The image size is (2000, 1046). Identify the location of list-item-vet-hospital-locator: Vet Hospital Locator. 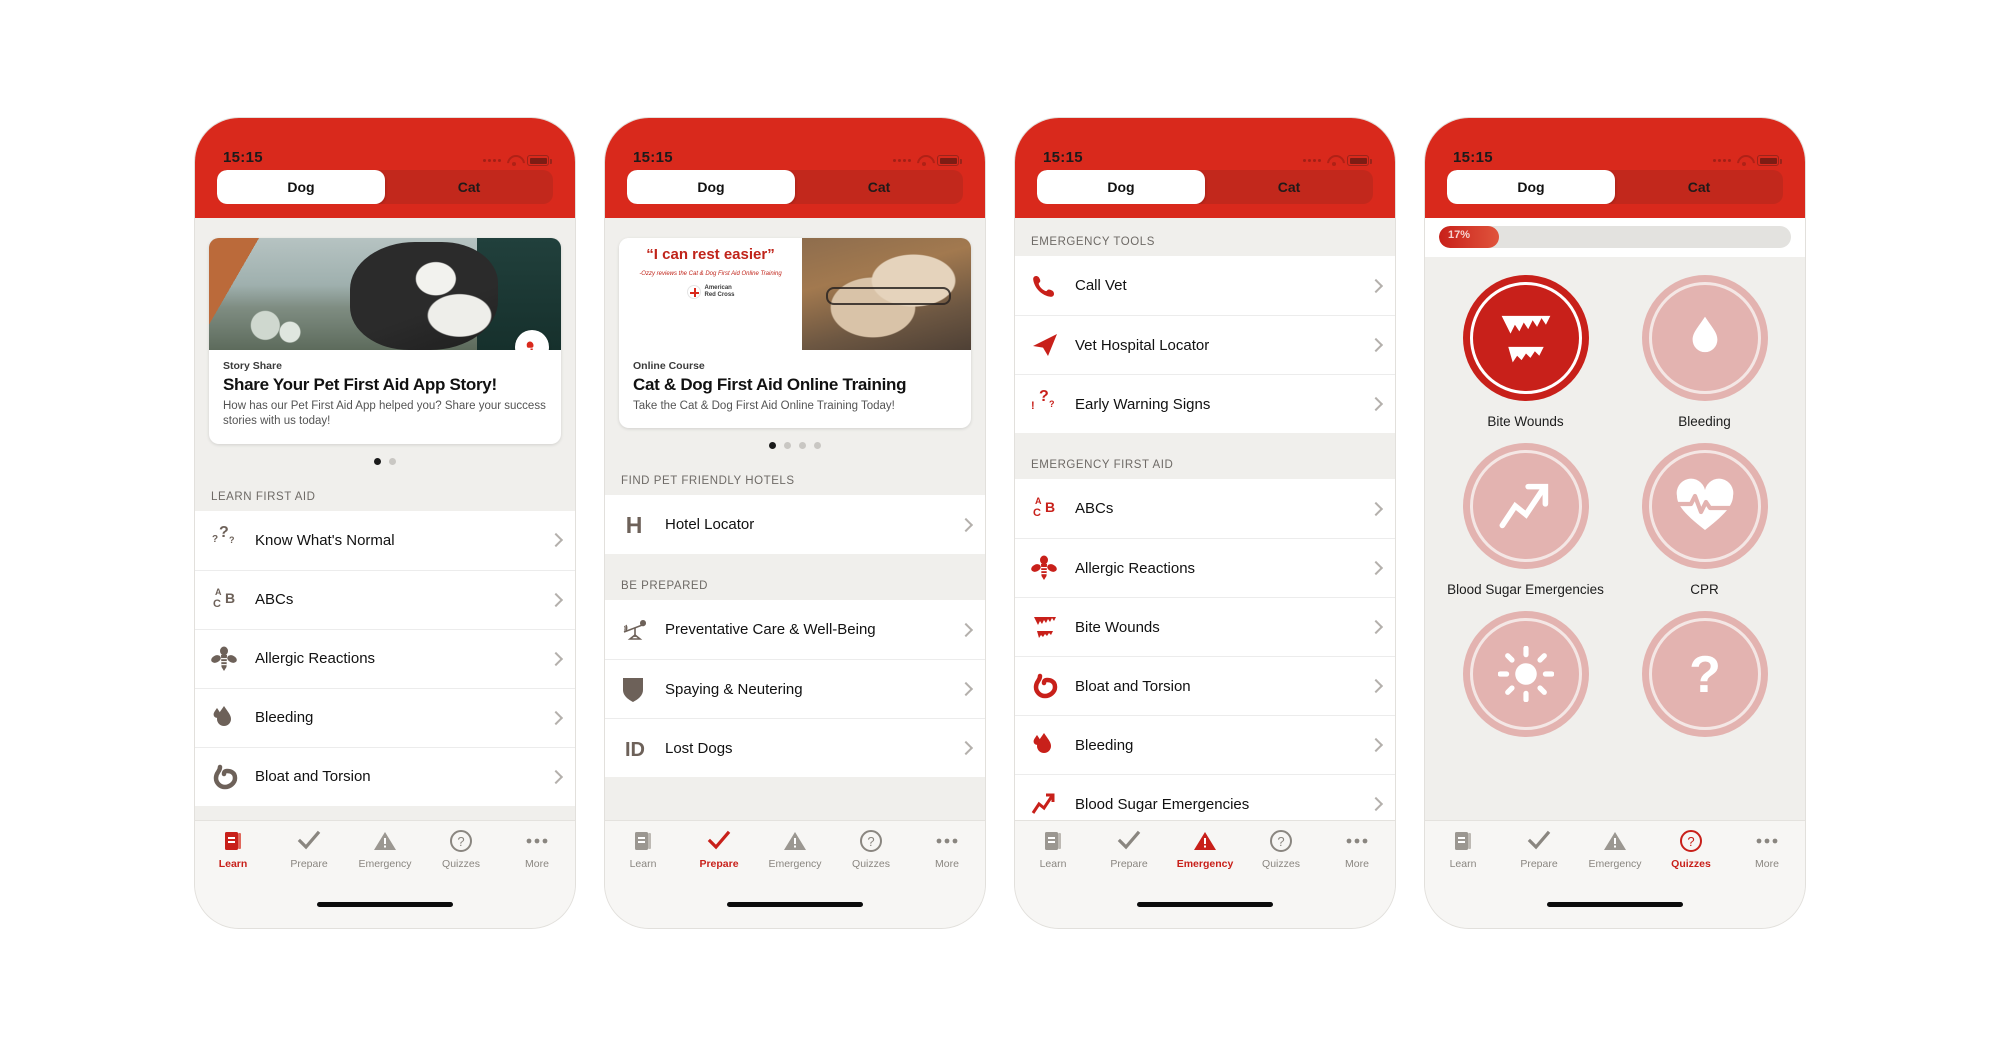
(1205, 344).